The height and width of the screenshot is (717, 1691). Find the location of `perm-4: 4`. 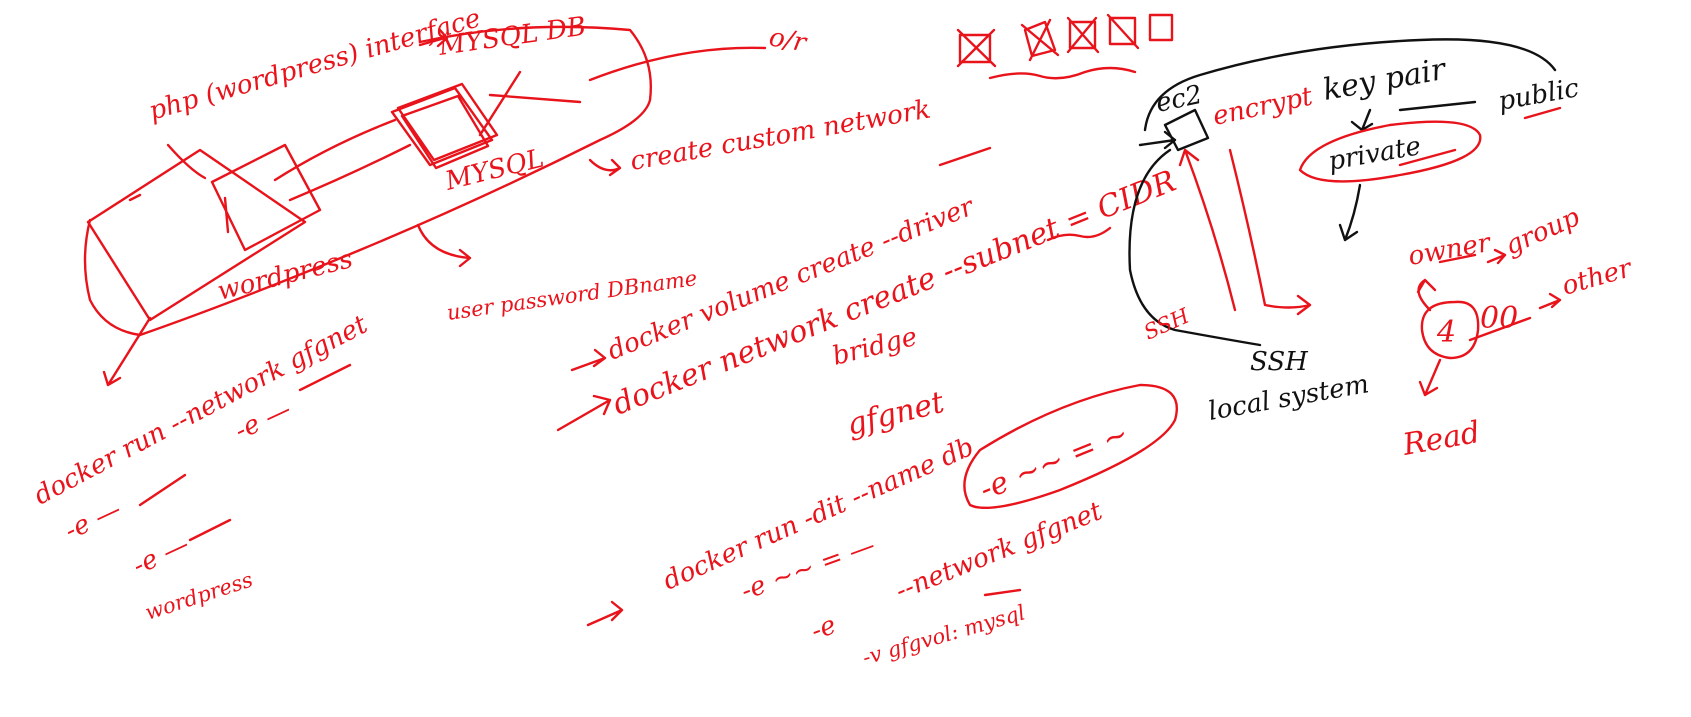

perm-4: 4 is located at coordinates (1446, 332).